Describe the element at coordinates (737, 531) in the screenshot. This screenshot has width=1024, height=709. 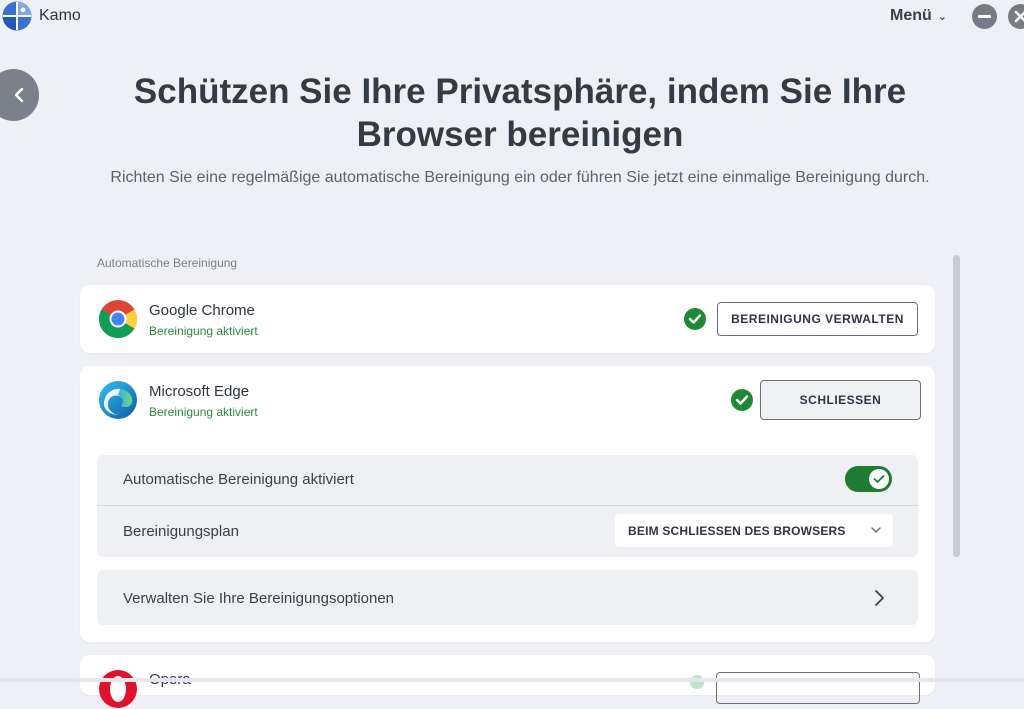
I see `cleanup-plan-value: BEIM SCHLIESSEN DES BROWSERS` at that location.